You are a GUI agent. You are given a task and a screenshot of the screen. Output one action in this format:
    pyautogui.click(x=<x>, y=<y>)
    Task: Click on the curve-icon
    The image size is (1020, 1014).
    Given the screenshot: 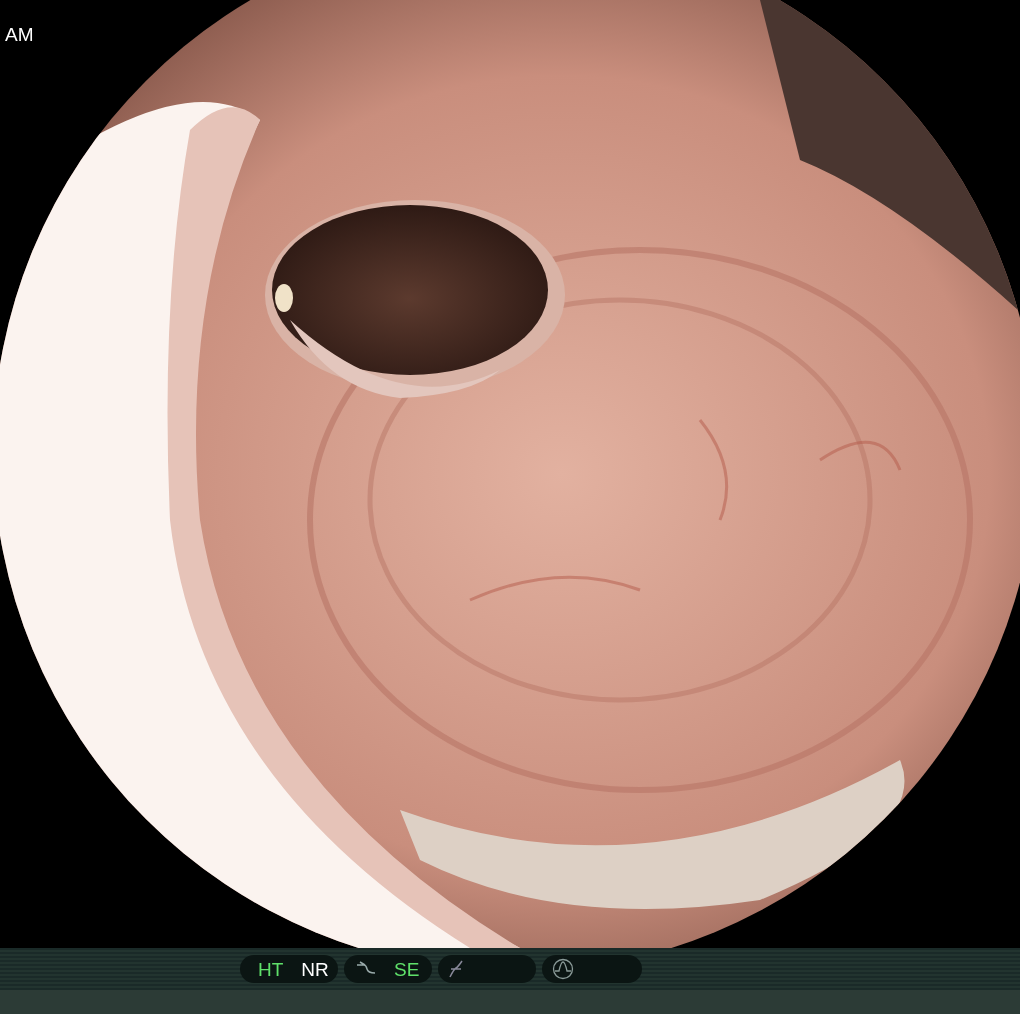 What is the action you would take?
    pyautogui.click(x=366, y=969)
    